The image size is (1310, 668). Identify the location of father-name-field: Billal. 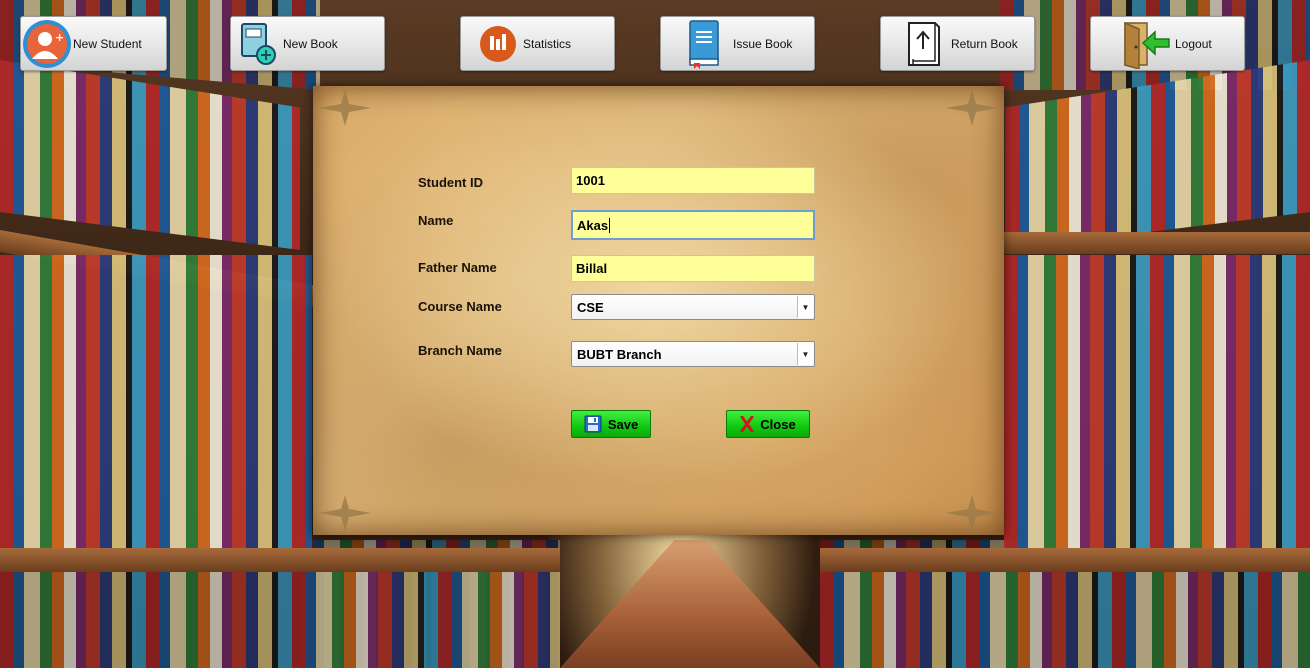
(693, 268).